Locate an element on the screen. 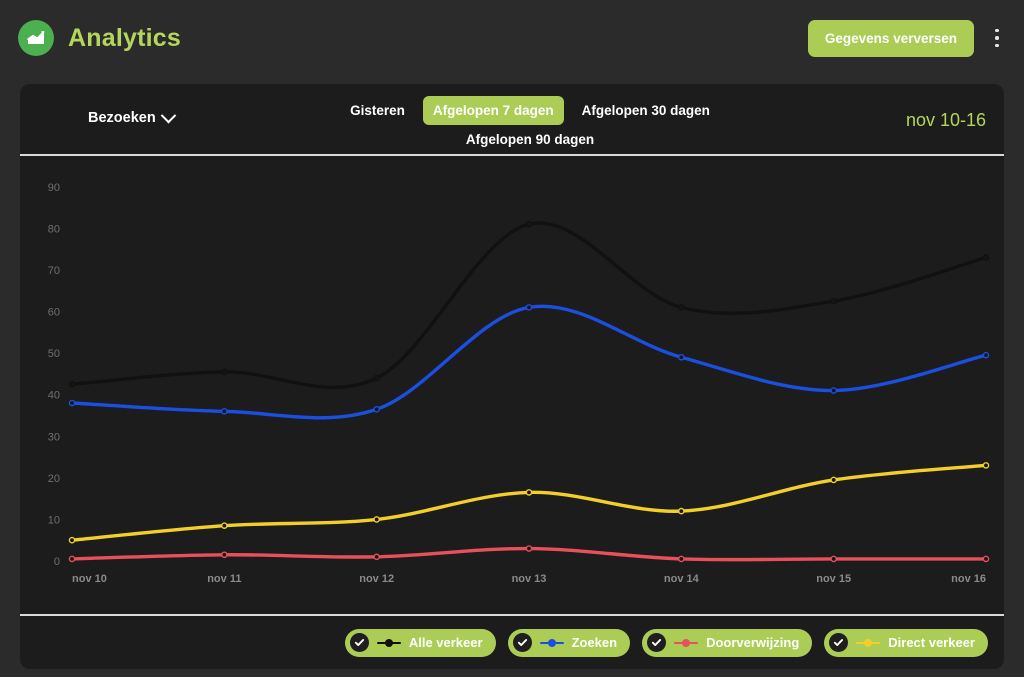 This screenshot has width=1024, height=677. refresh-data-button: Gegevens verversen is located at coordinates (890, 38).